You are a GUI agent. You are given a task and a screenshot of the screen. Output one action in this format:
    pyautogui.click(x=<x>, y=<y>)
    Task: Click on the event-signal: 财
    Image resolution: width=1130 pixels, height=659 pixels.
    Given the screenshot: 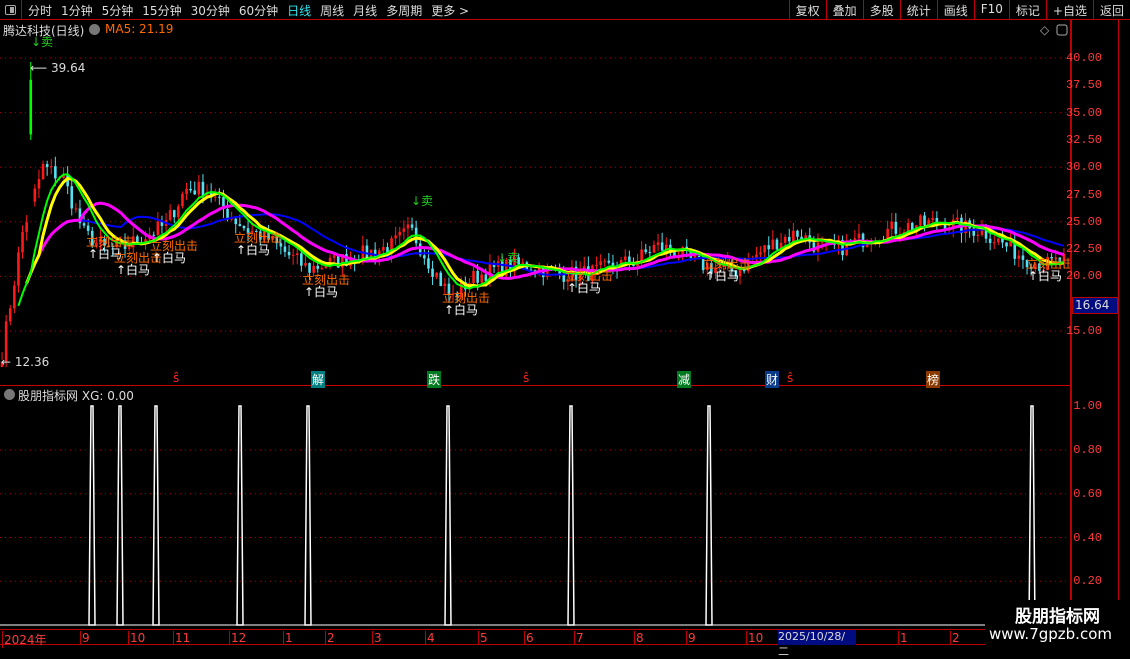 What is the action you would take?
    pyautogui.click(x=772, y=379)
    